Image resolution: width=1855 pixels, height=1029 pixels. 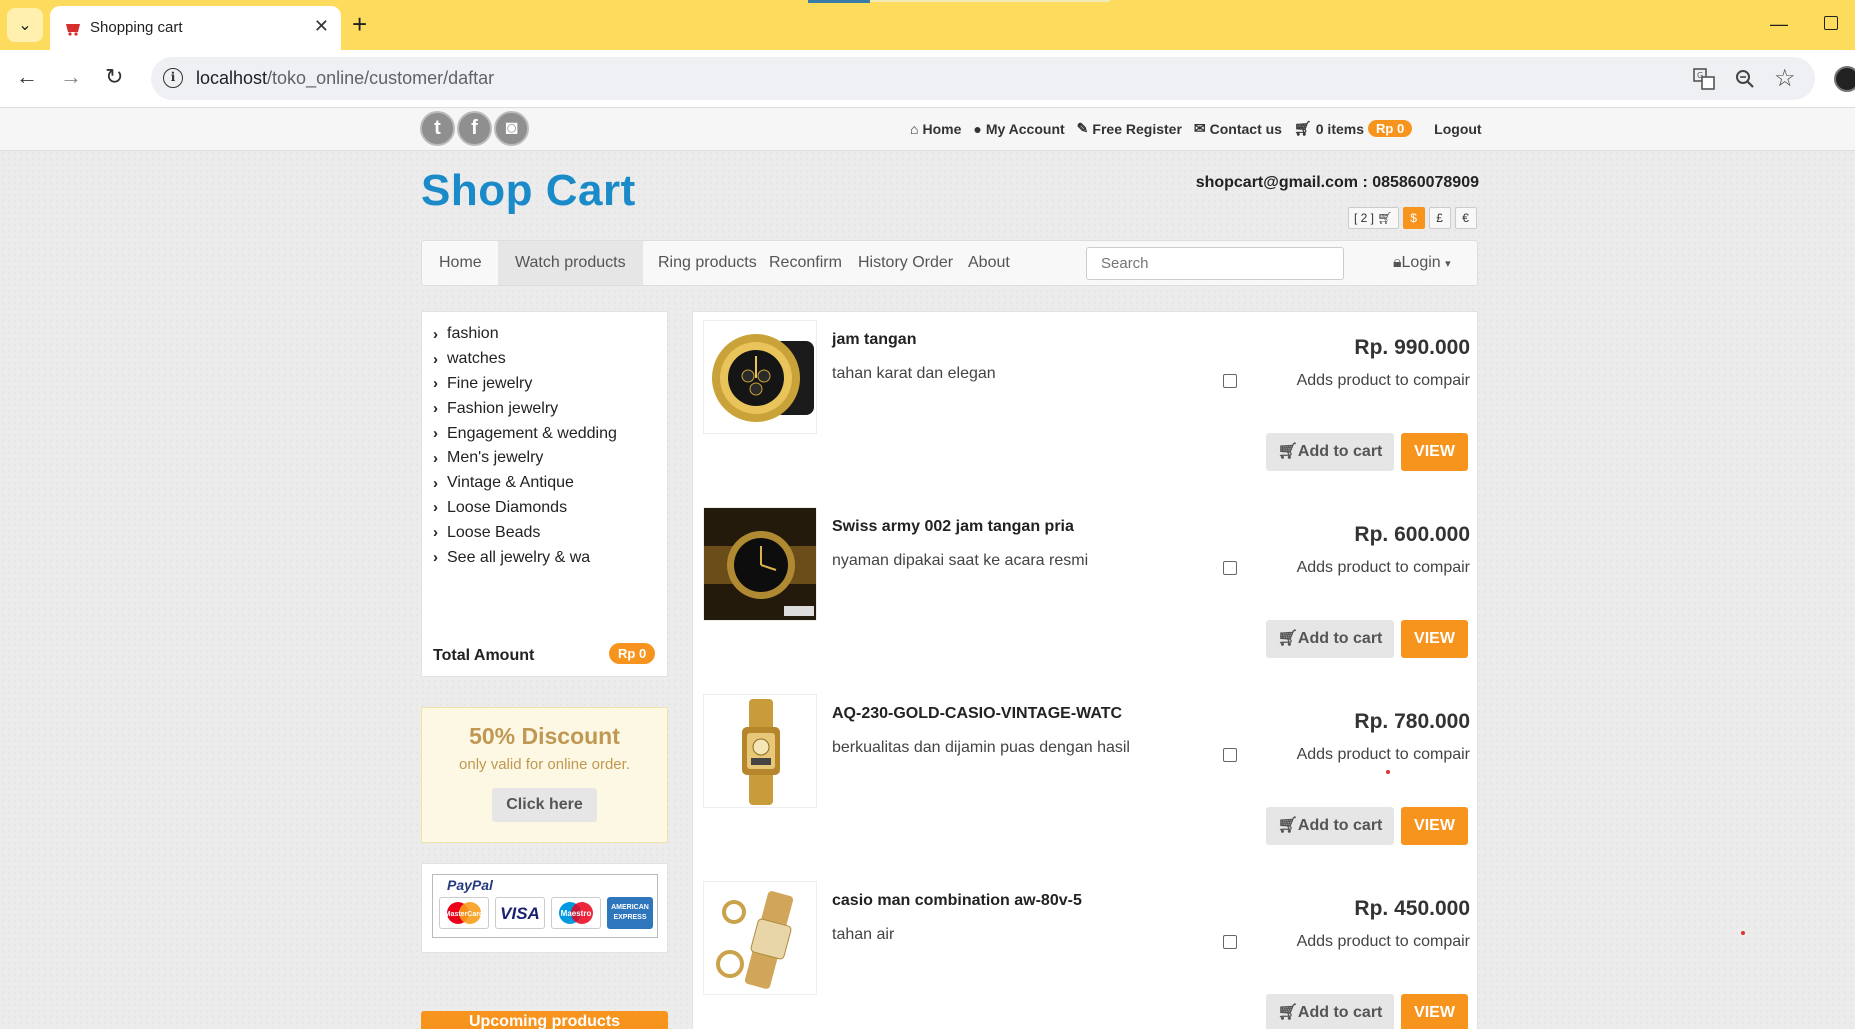 What do you see at coordinates (576, 913) in the screenshot?
I see `maestro-text: Maestro` at bounding box center [576, 913].